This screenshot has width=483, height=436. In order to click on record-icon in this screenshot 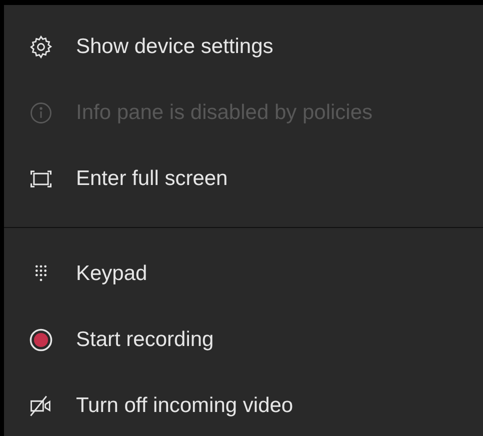, I will do `click(41, 340)`.